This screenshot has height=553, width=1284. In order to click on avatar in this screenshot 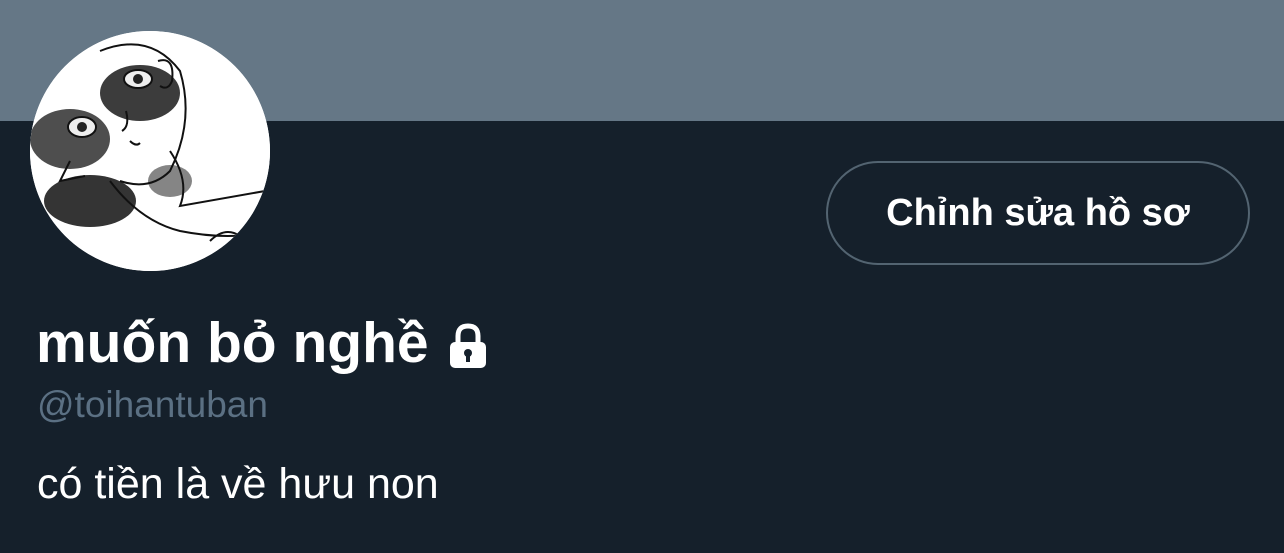, I will do `click(150, 151)`.